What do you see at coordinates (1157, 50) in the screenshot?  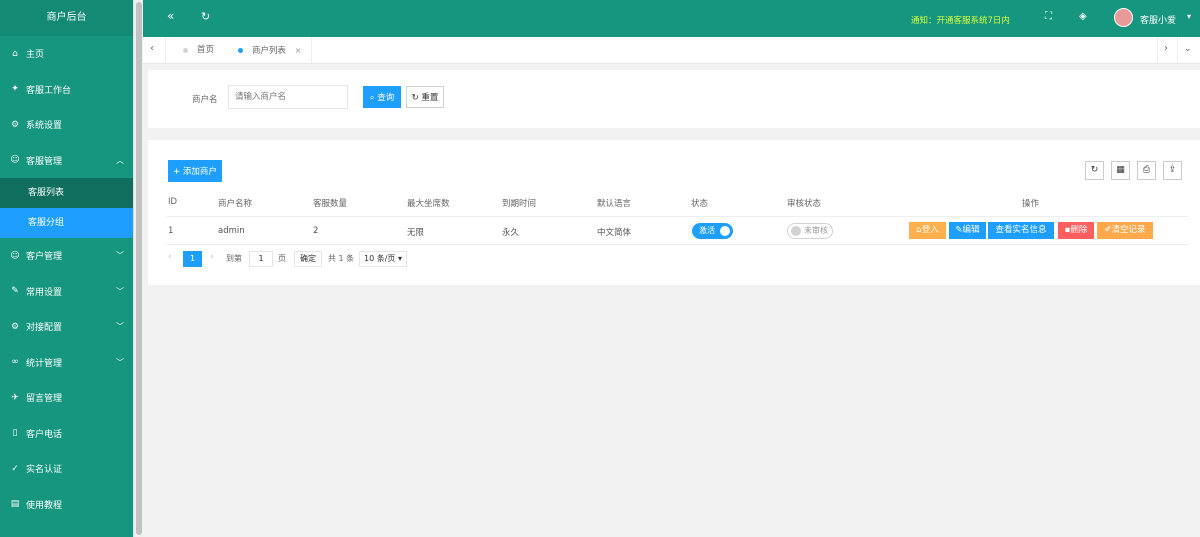 I see `tab-divider` at bounding box center [1157, 50].